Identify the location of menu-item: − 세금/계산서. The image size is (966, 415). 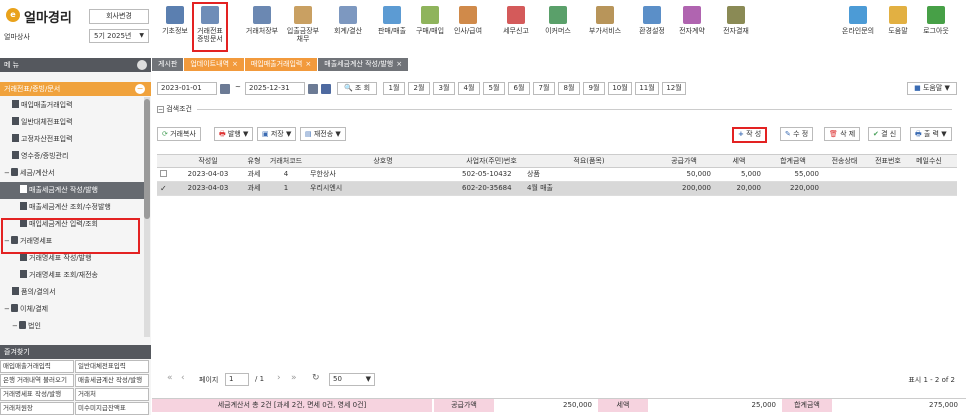
(72, 173).